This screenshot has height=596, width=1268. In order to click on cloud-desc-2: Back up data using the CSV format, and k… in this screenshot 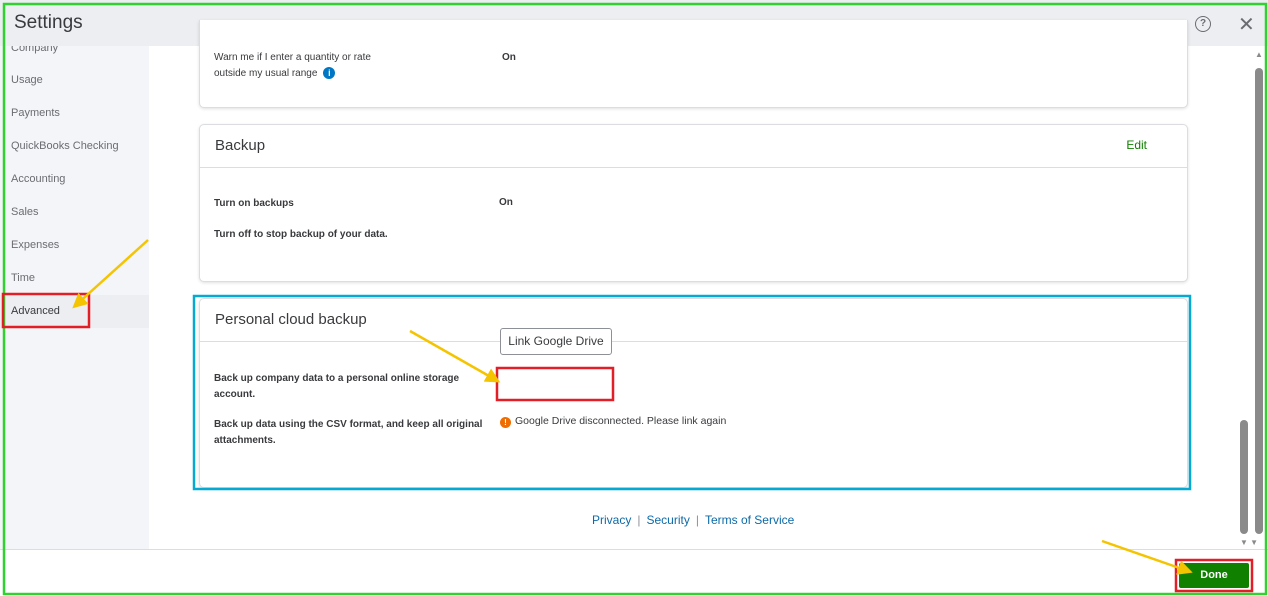, I will do `click(348, 433)`.